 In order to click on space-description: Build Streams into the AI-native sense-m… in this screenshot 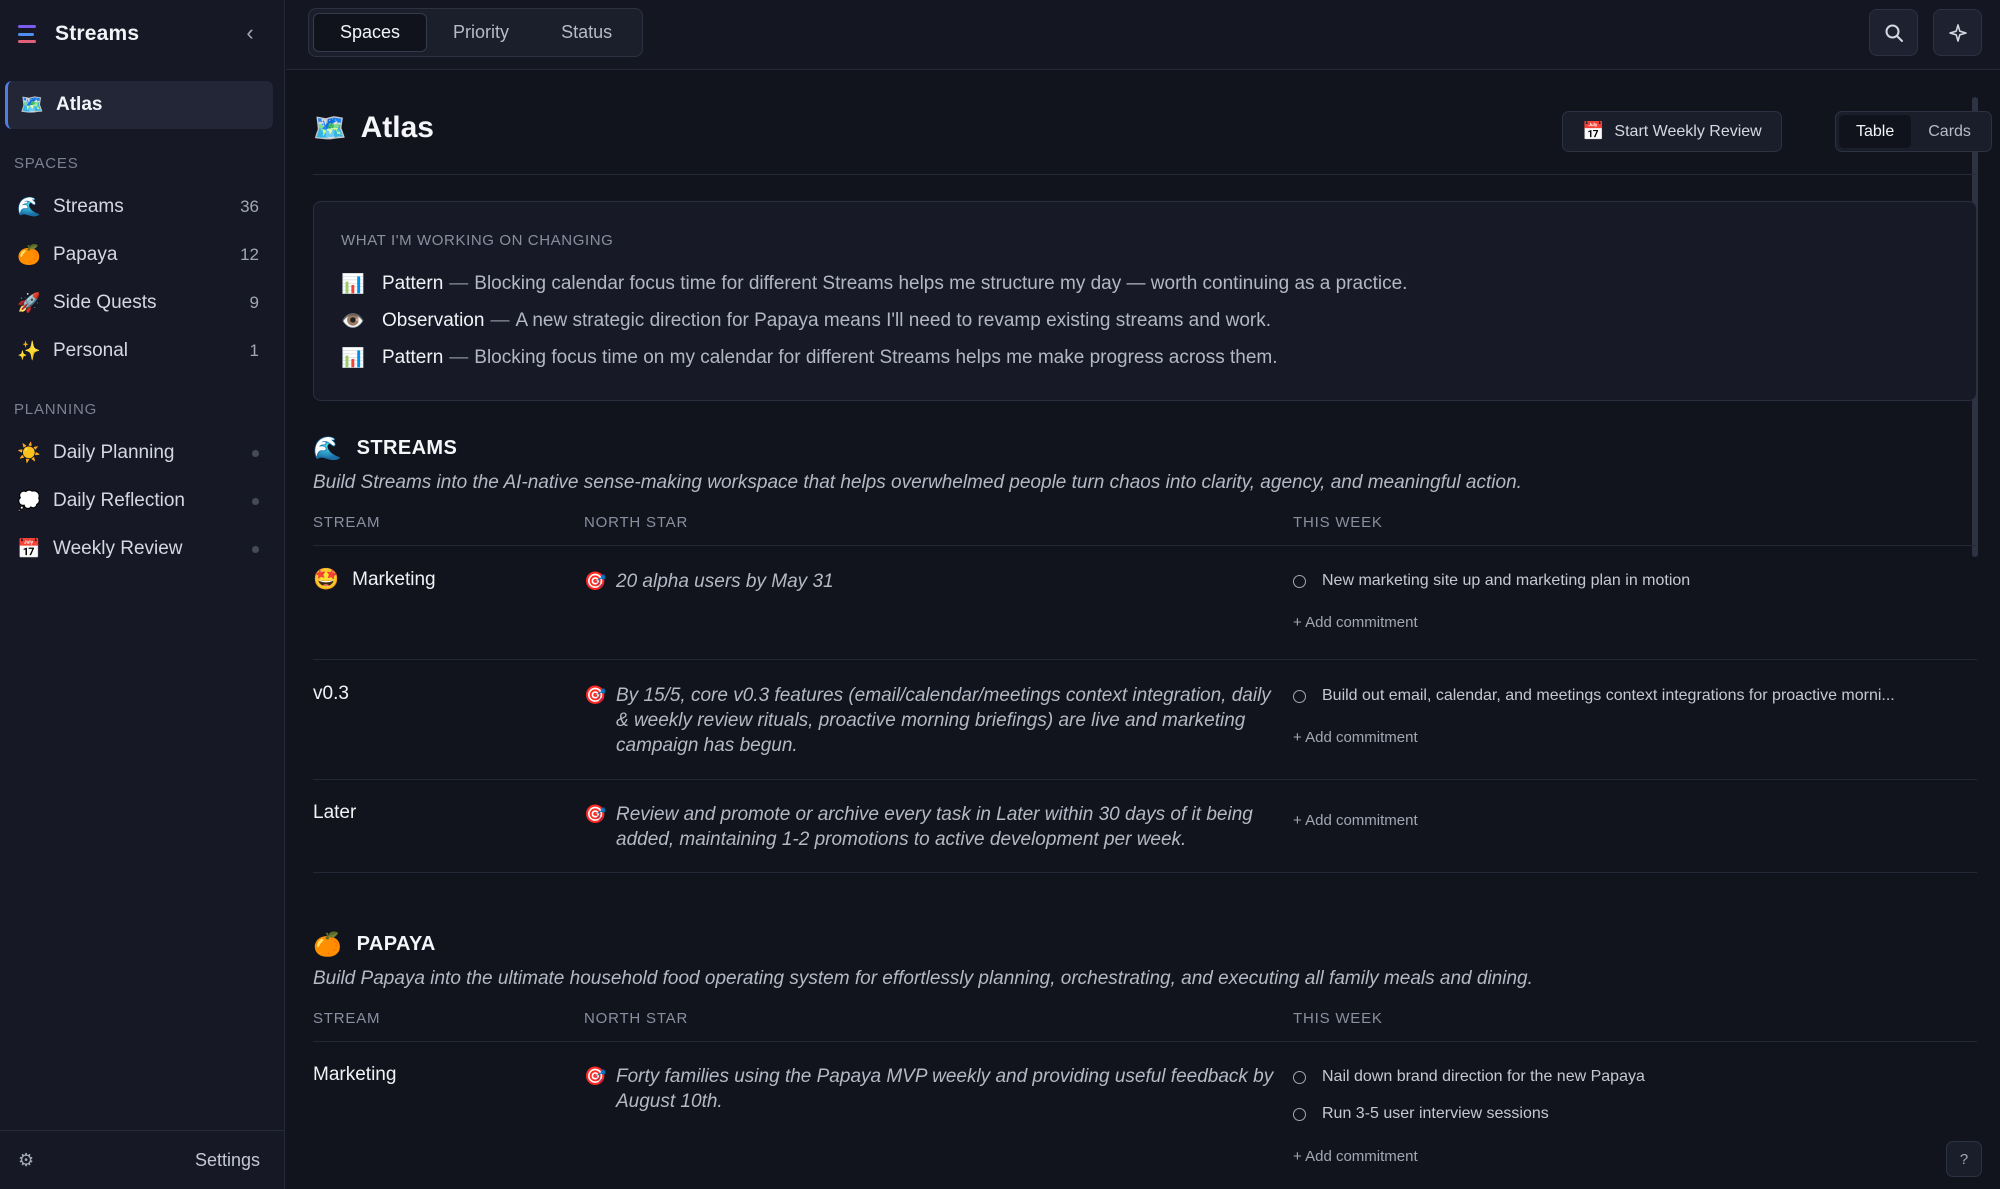, I will do `click(917, 482)`.